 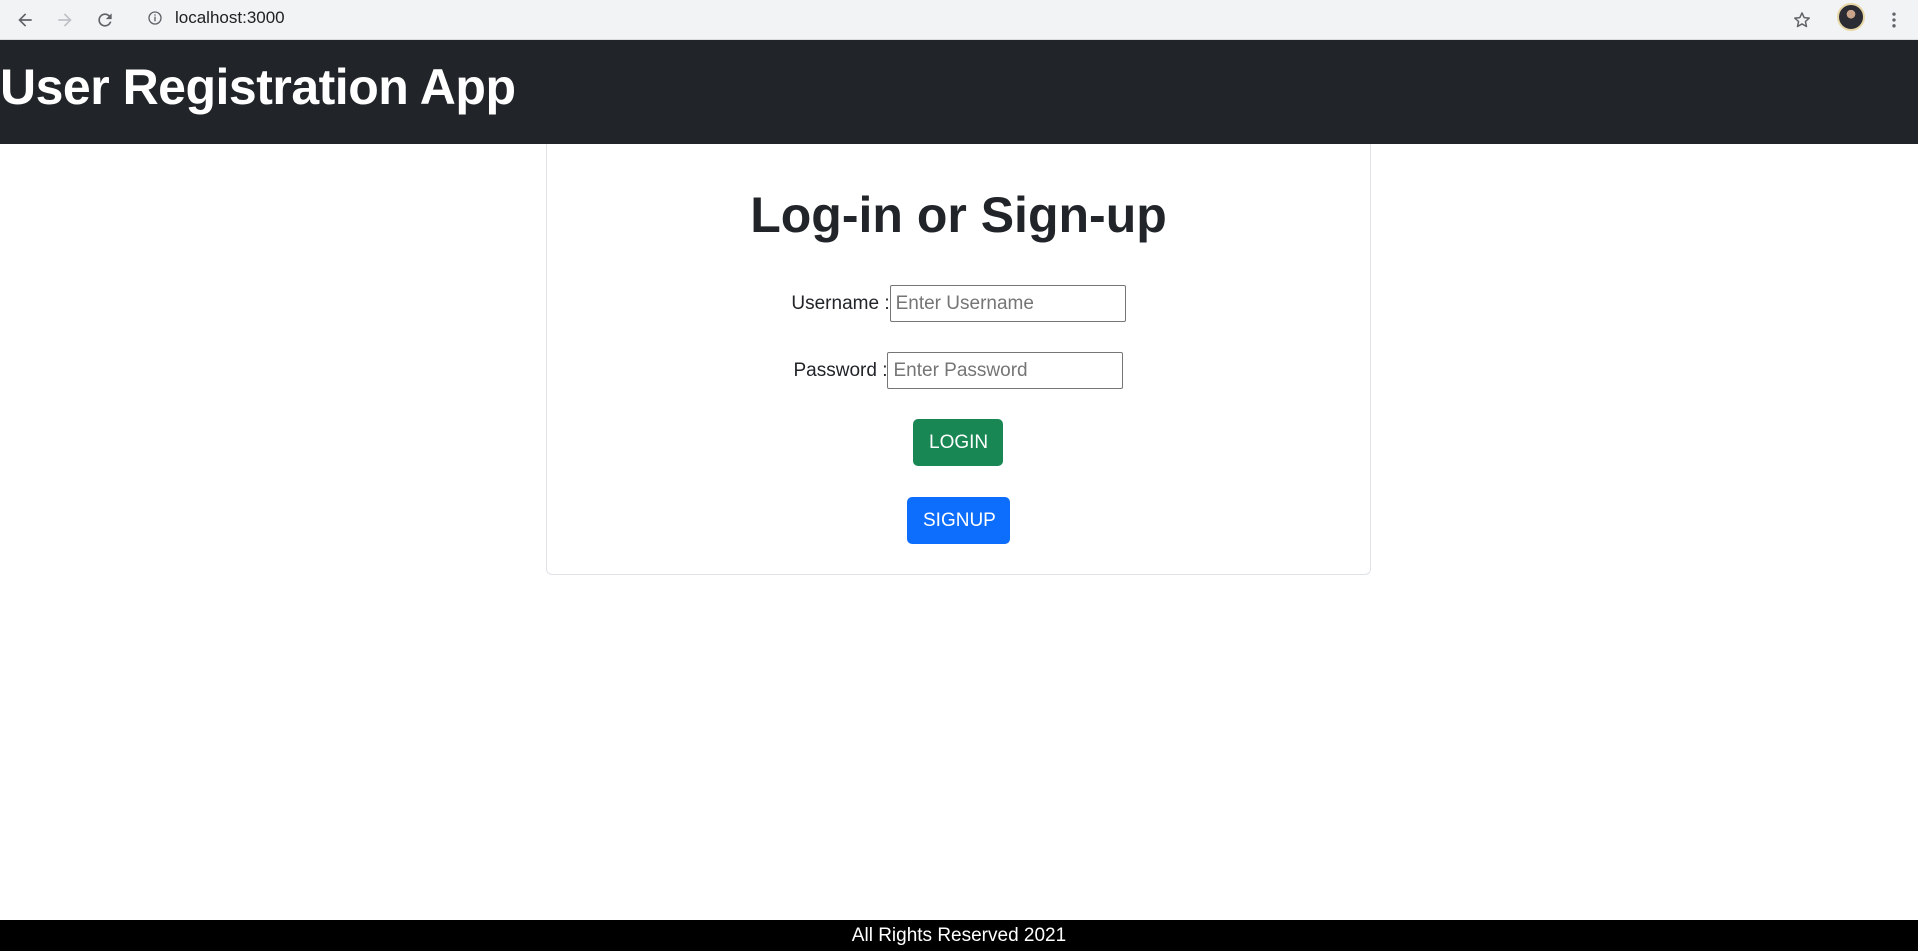 I want to click on username-row: Username :, so click(x=958, y=303).